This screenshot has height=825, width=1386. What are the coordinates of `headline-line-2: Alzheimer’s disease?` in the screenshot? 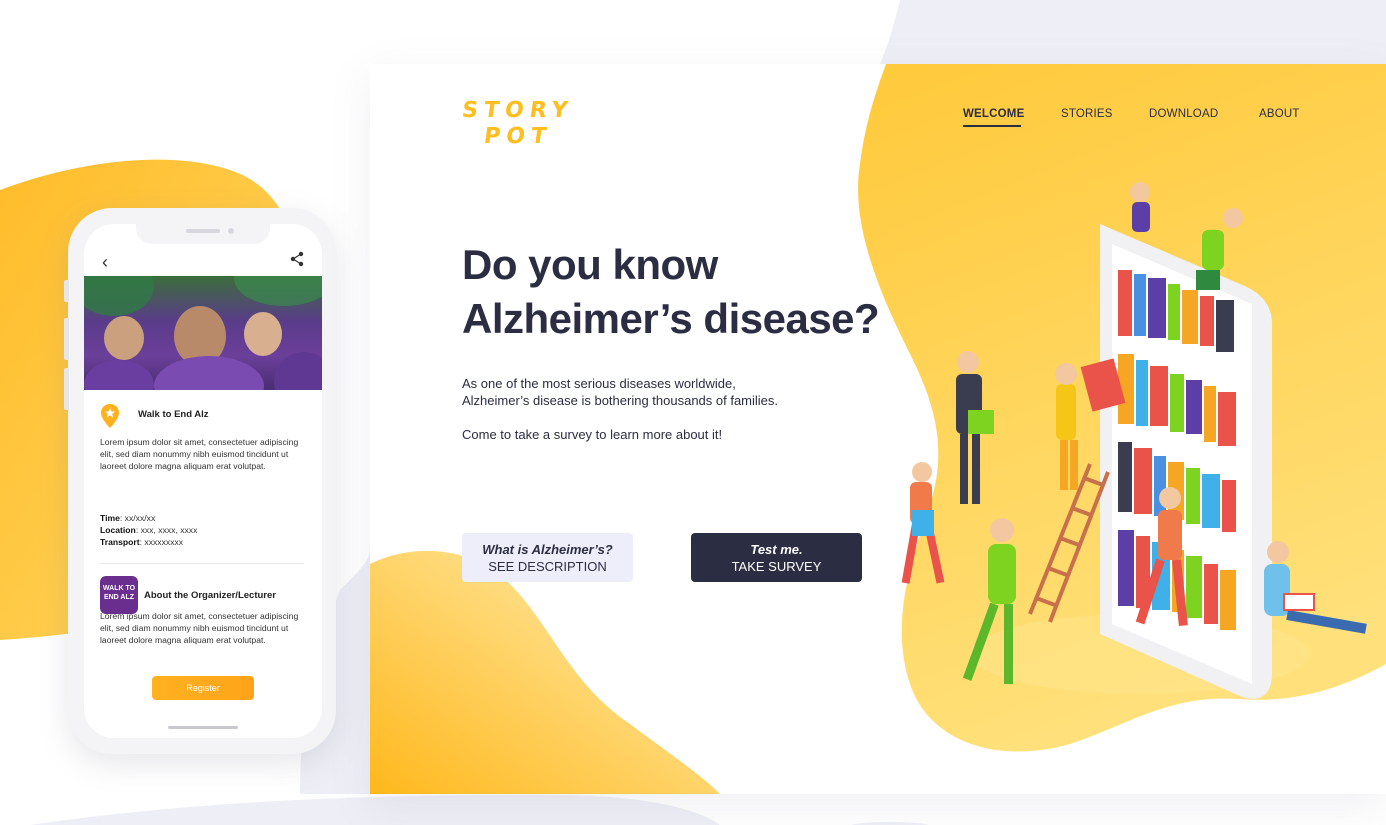 It's located at (671, 318).